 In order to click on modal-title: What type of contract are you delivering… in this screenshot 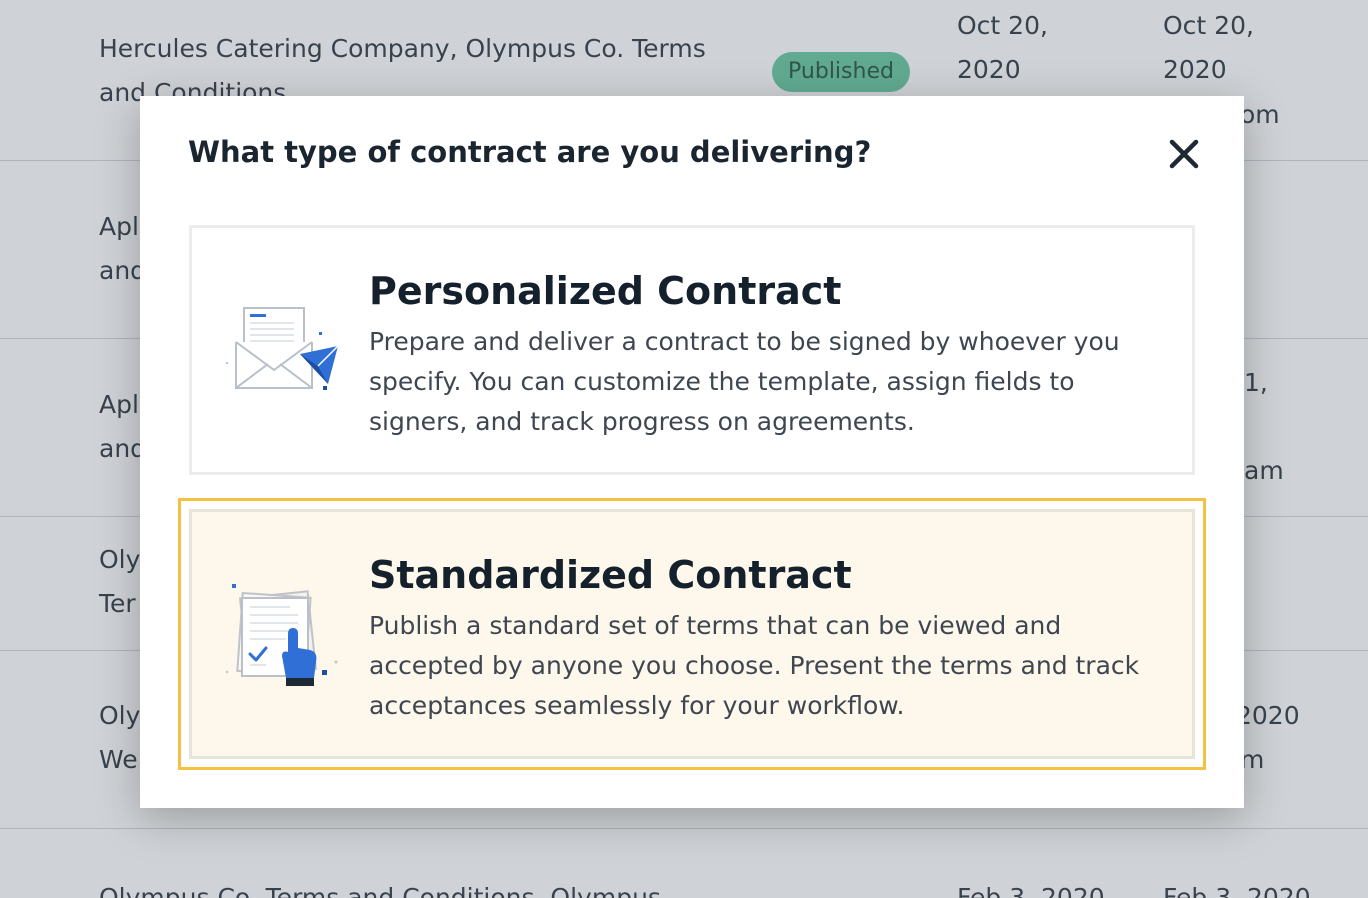, I will do `click(530, 152)`.